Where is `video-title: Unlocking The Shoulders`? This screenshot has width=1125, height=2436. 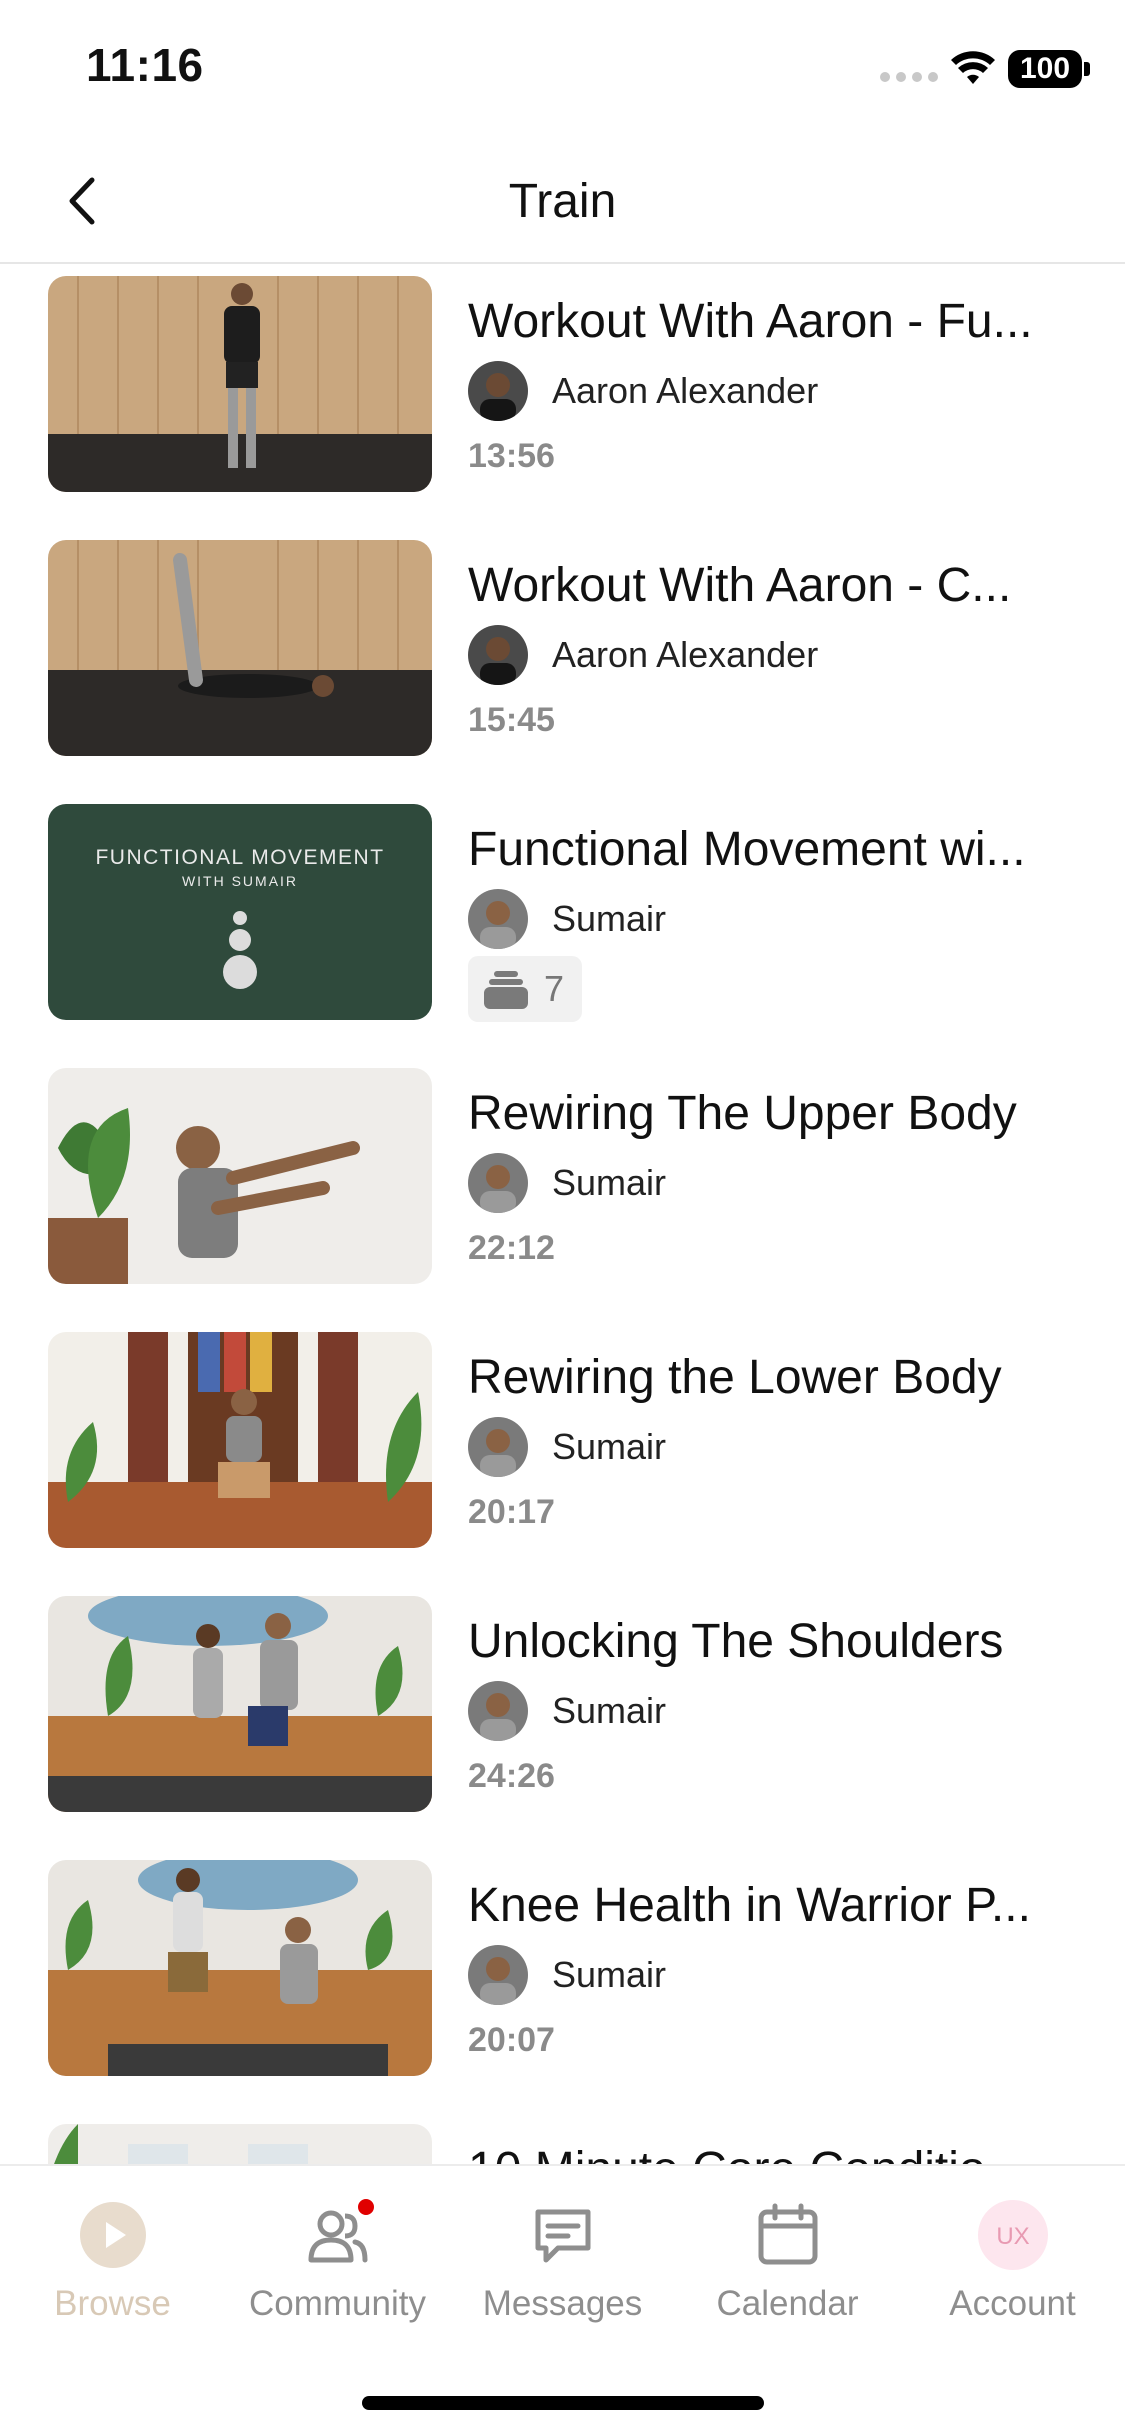
video-title: Unlocking The Shoulders is located at coordinates (773, 1641).